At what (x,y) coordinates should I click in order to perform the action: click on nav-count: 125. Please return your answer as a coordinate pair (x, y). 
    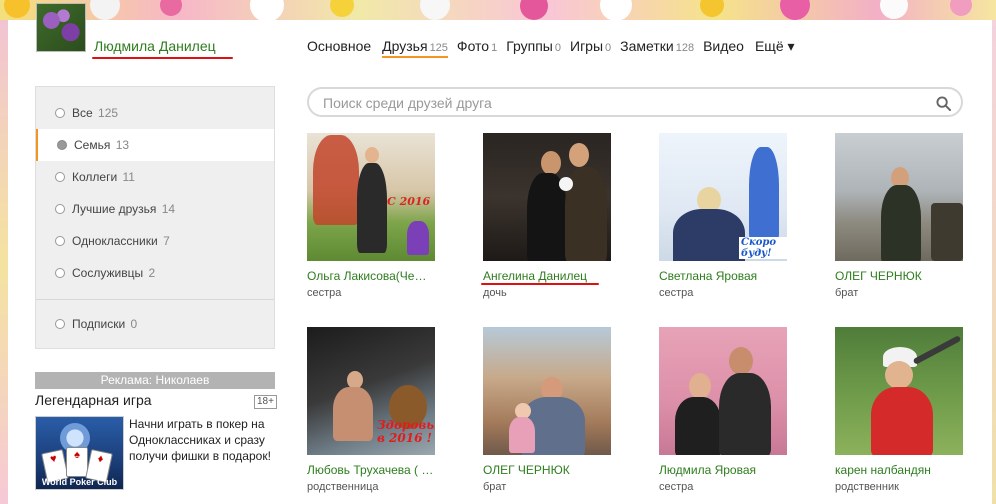
    Looking at the image, I should click on (438, 48).